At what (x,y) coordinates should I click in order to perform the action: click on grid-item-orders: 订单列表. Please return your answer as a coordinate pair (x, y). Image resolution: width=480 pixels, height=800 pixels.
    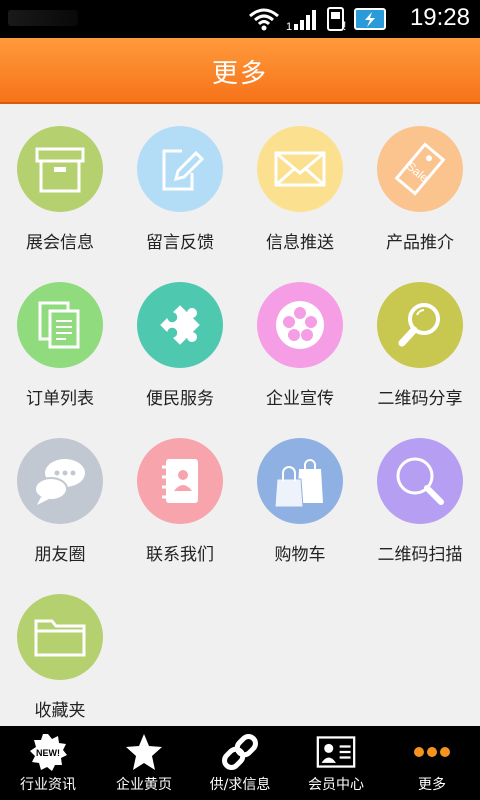
    Looking at the image, I should click on (60, 338).